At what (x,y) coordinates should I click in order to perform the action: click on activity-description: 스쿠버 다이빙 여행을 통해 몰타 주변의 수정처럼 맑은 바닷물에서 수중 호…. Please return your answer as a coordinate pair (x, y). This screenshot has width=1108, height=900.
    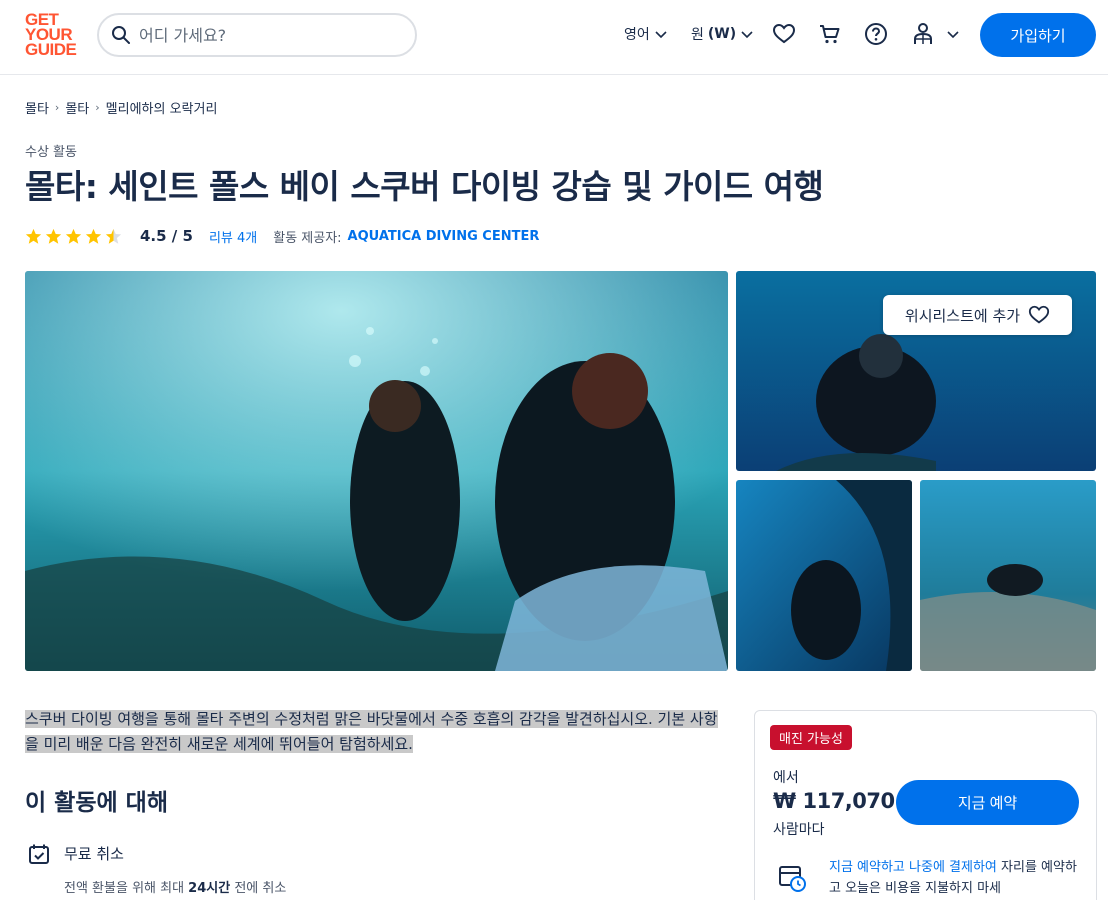
    Looking at the image, I should click on (371, 731).